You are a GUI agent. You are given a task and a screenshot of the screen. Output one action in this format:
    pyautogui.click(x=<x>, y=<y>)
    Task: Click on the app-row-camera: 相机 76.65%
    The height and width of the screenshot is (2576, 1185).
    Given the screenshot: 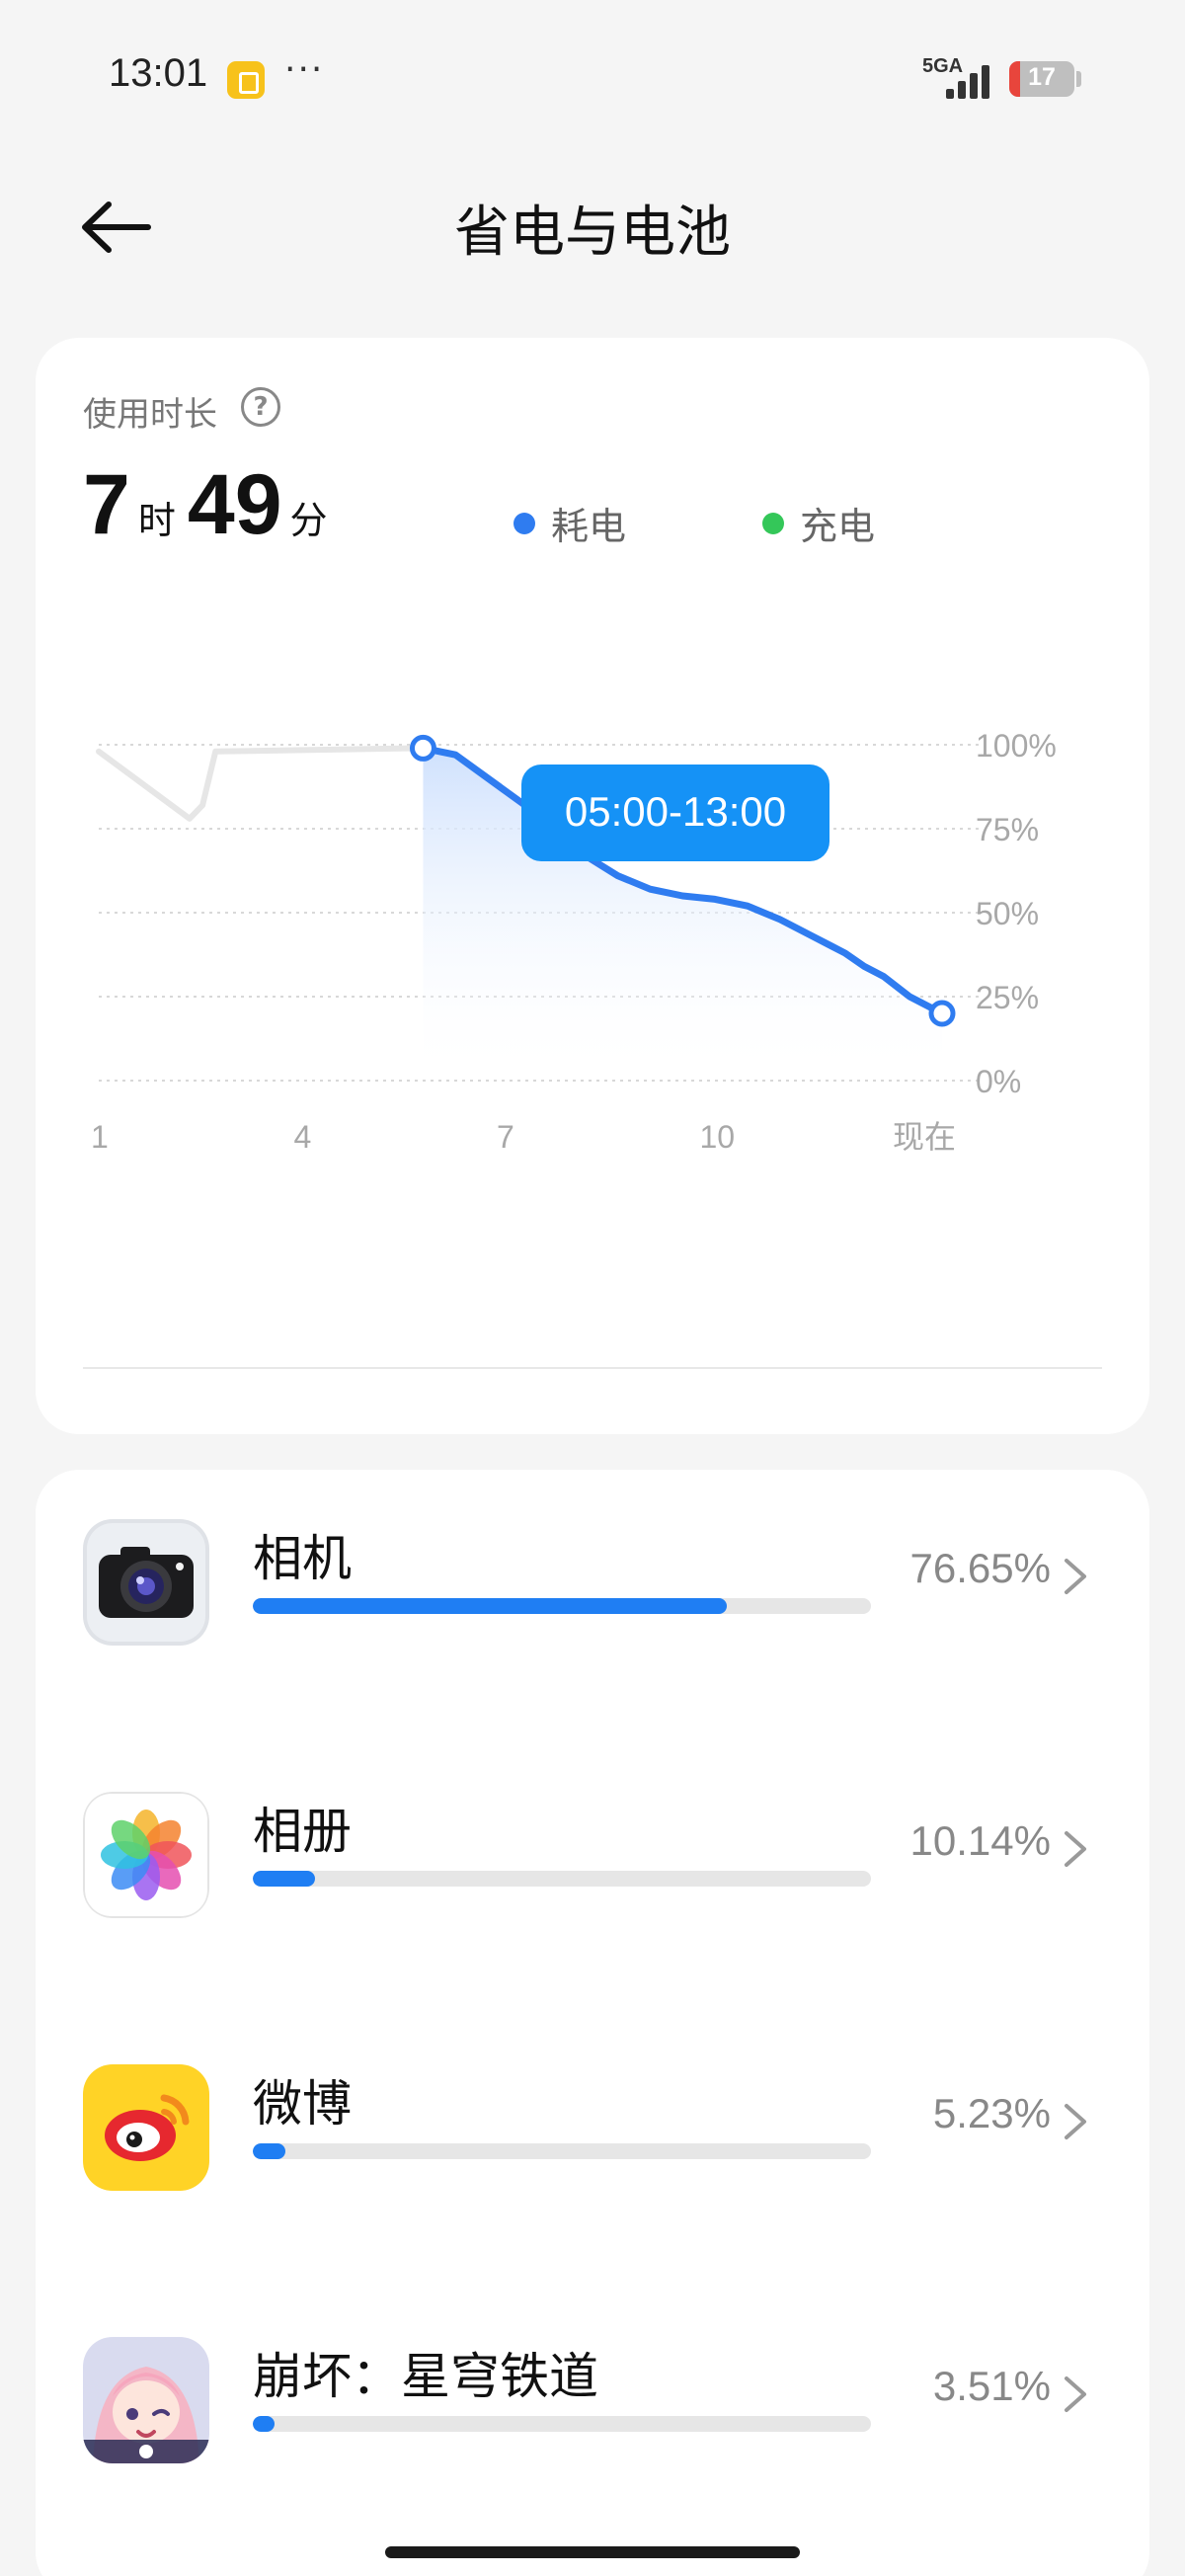 What is the action you would take?
    pyautogui.click(x=592, y=1588)
    